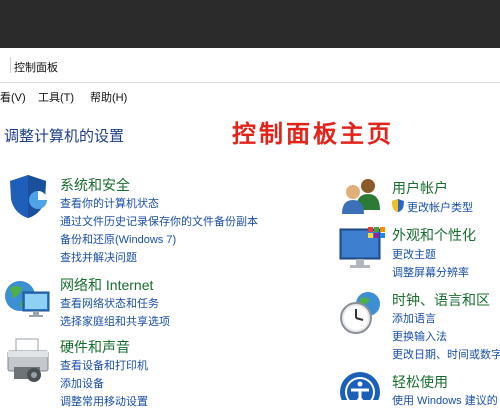  I want to click on link-windows-suggested-settings: 使用 Windows 建议的, so click(445, 400).